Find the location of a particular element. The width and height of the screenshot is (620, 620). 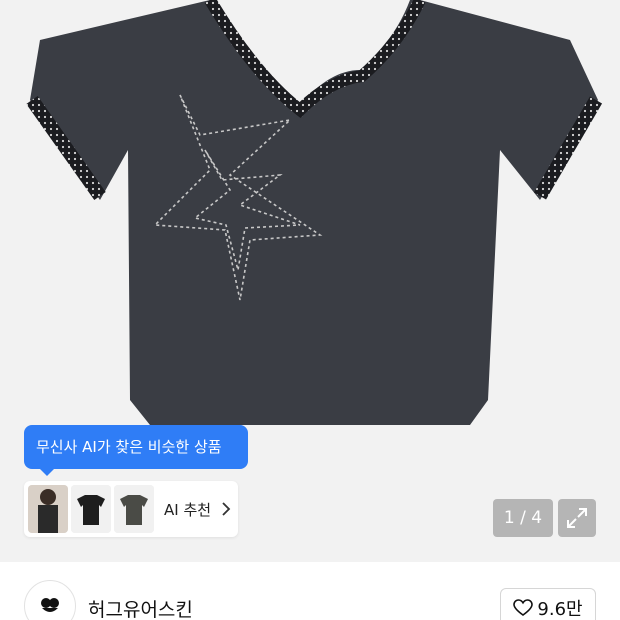

ai-recommend-bar: AI 추천 is located at coordinates (131, 509).